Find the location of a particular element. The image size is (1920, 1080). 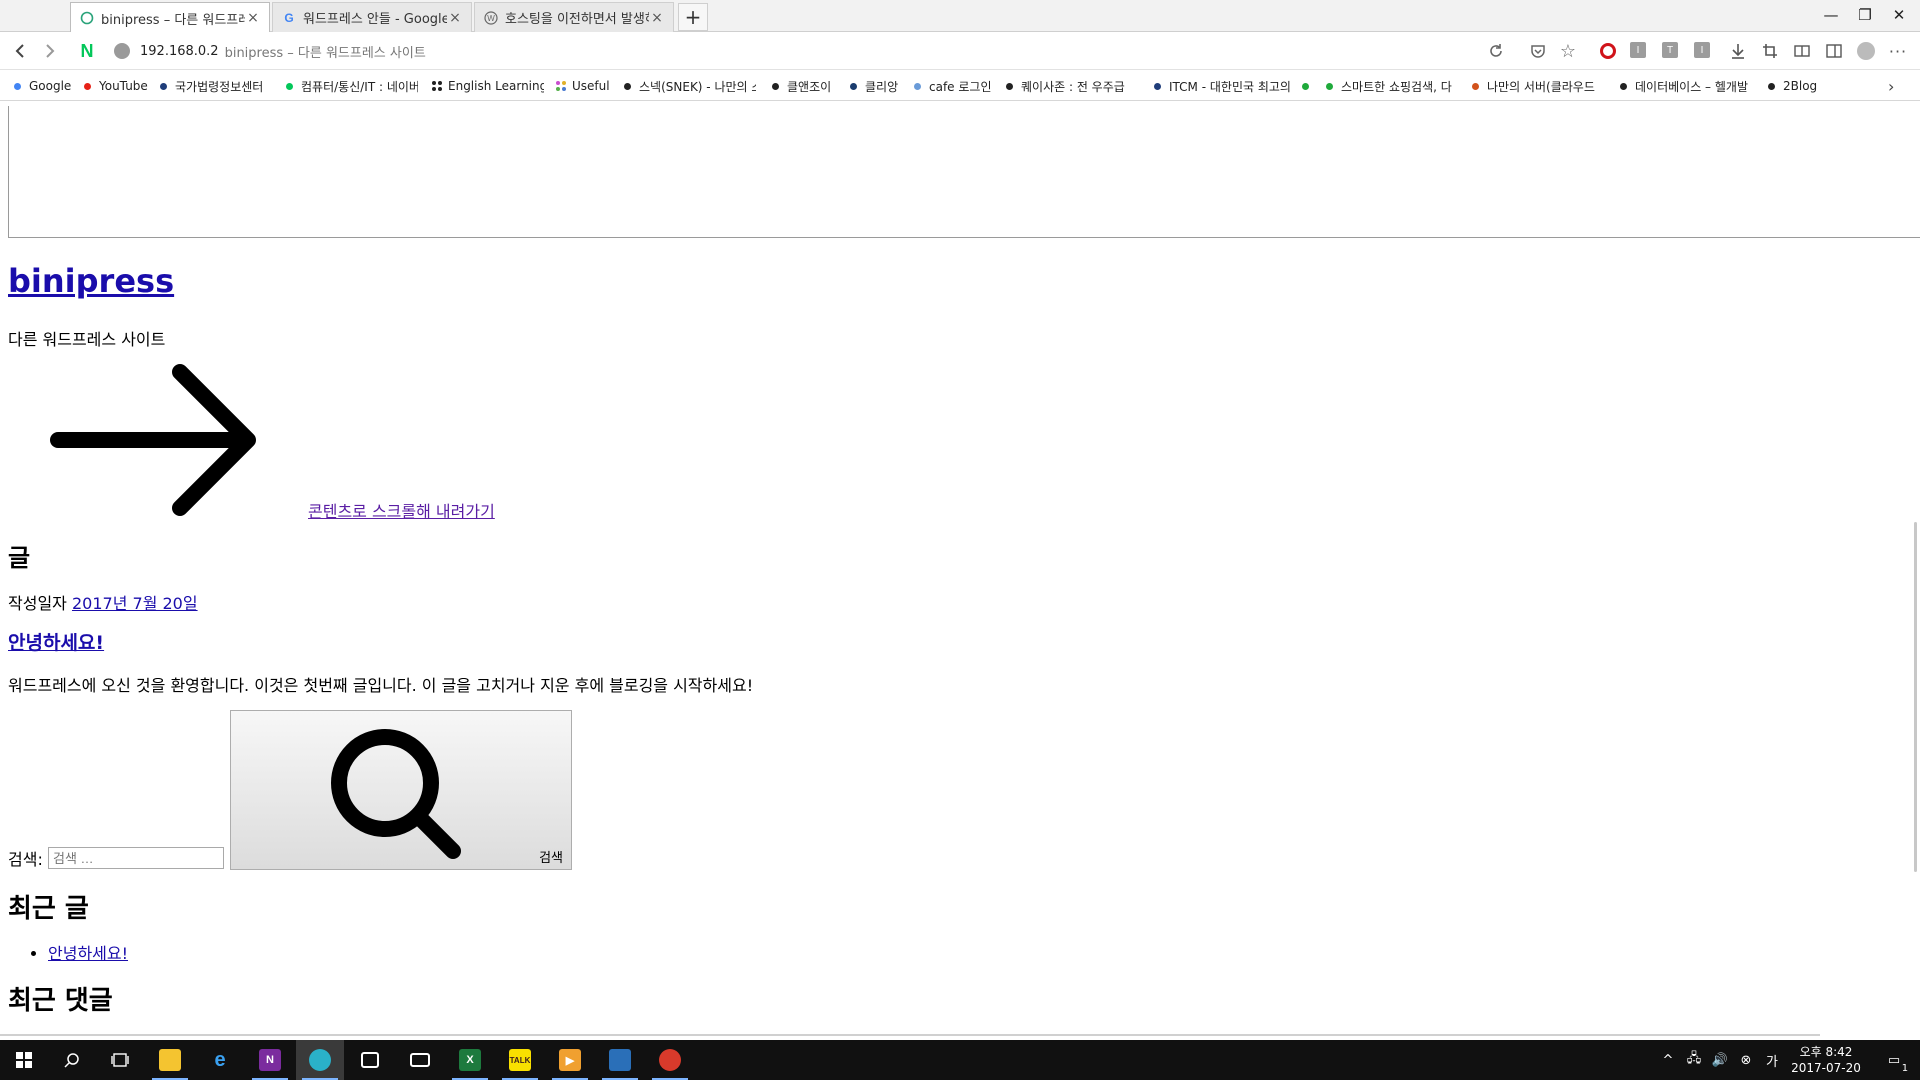

posted-on-label: 작성일자 is located at coordinates (37, 603).